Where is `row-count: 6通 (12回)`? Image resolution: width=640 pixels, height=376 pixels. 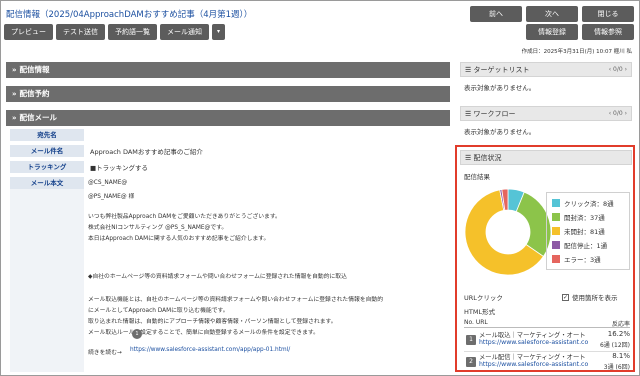 row-count: 6通 (12回) is located at coordinates (614, 345).